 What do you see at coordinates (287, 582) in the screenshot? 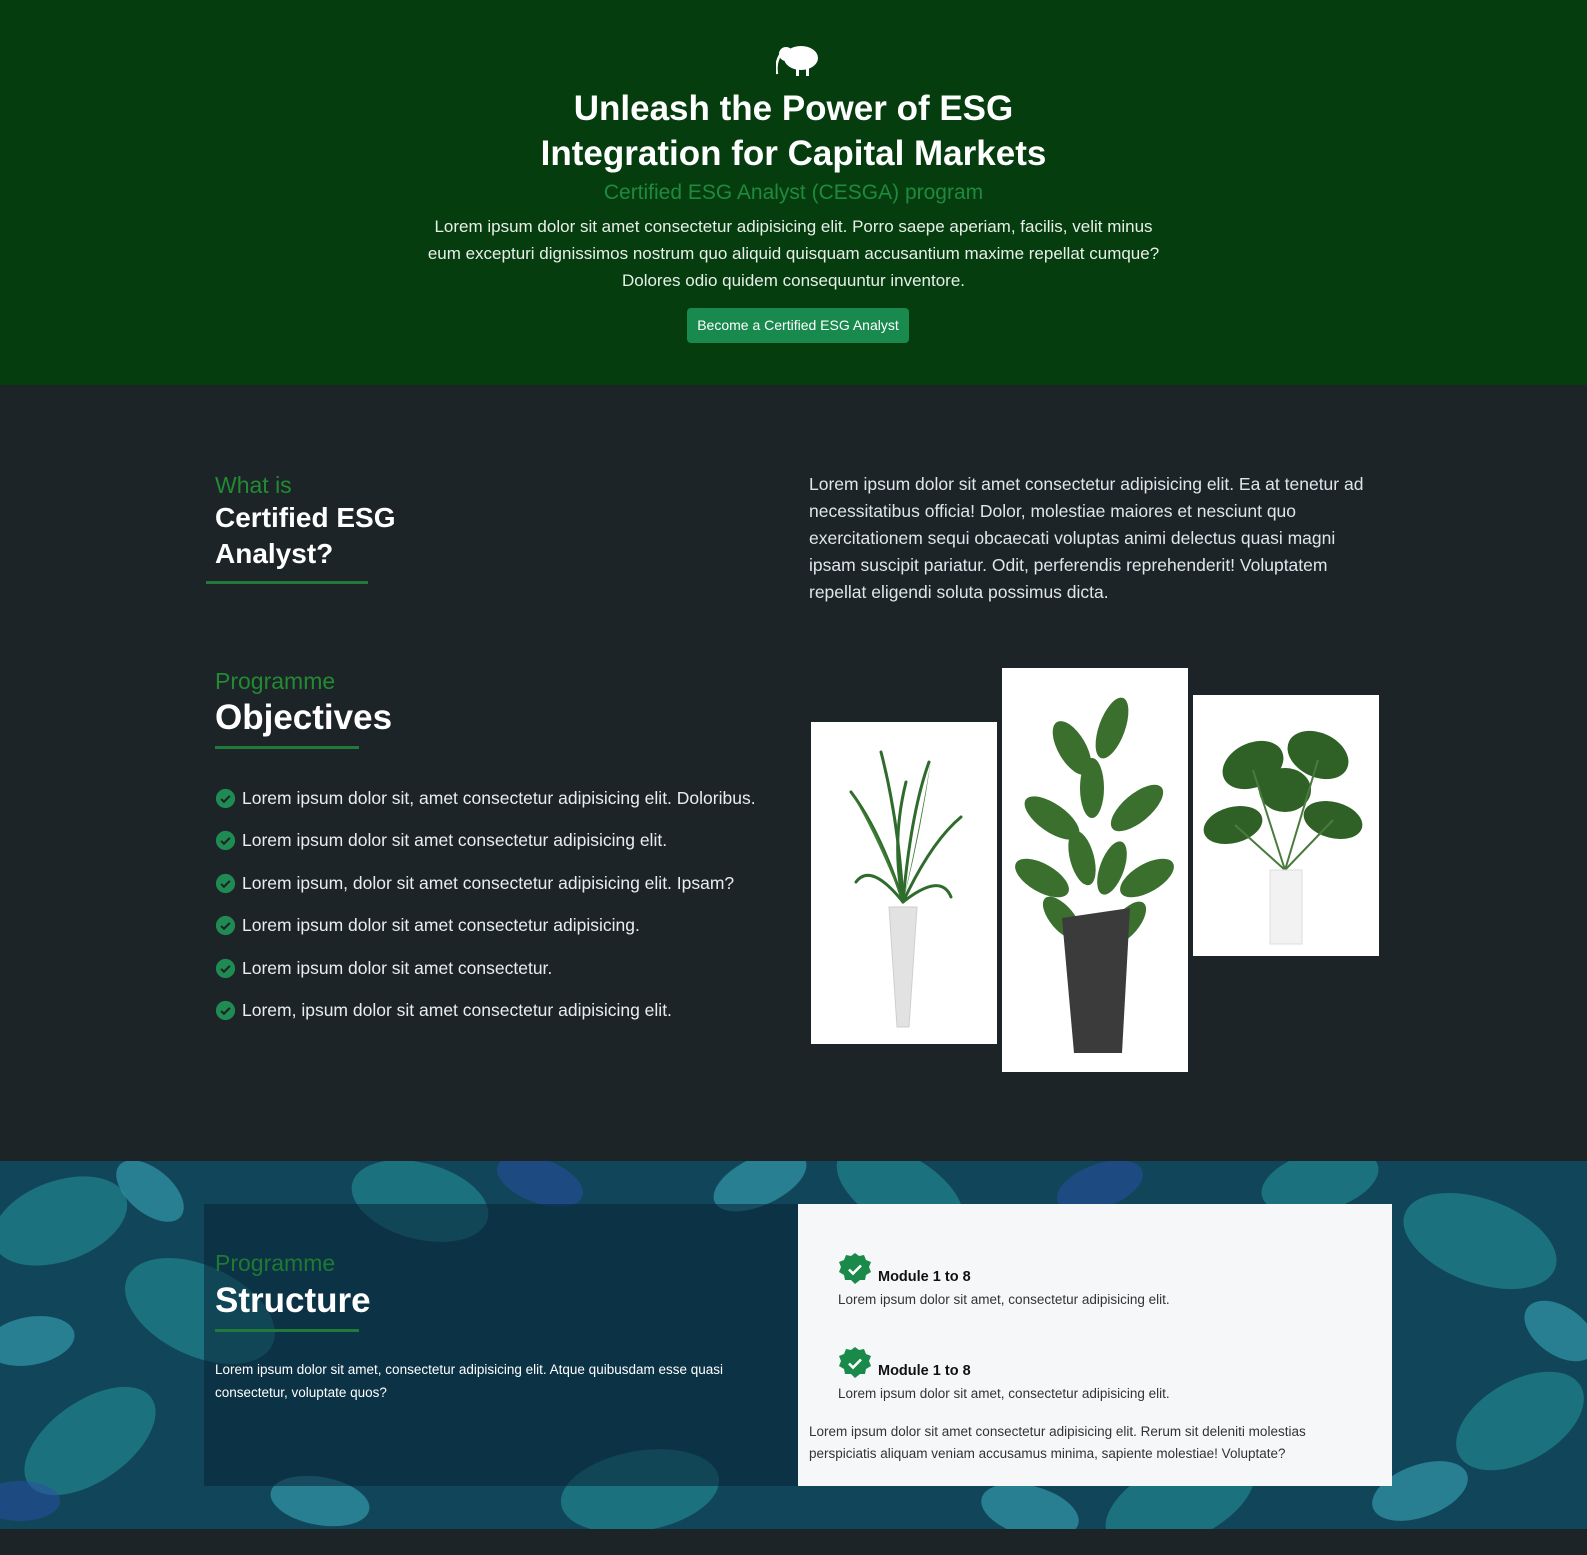
I see `what-is-underline` at bounding box center [287, 582].